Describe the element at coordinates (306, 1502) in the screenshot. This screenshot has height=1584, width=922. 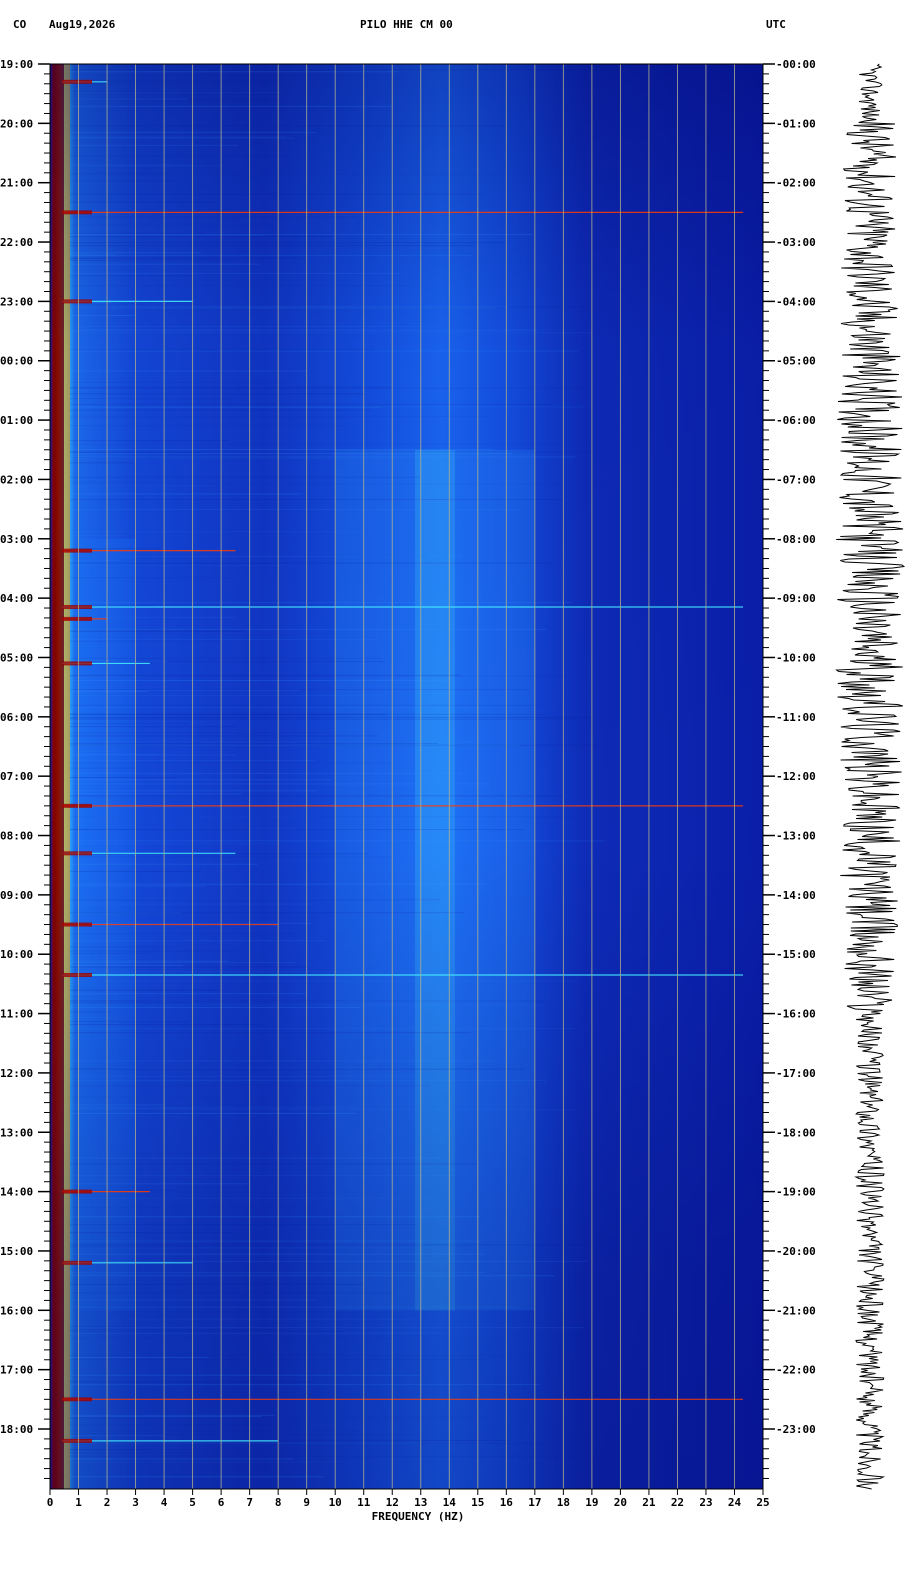
I see `x-tick-label: 9` at that location.